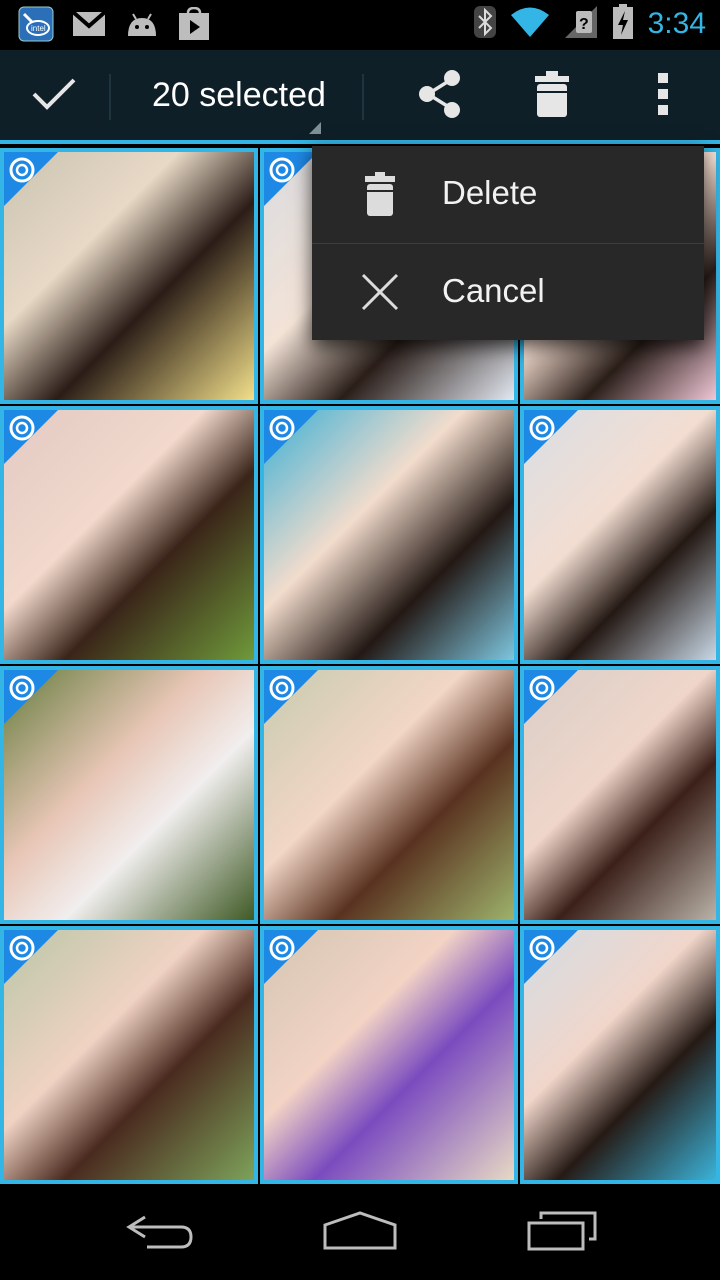  I want to click on svg-text: intel, so click(38, 28).